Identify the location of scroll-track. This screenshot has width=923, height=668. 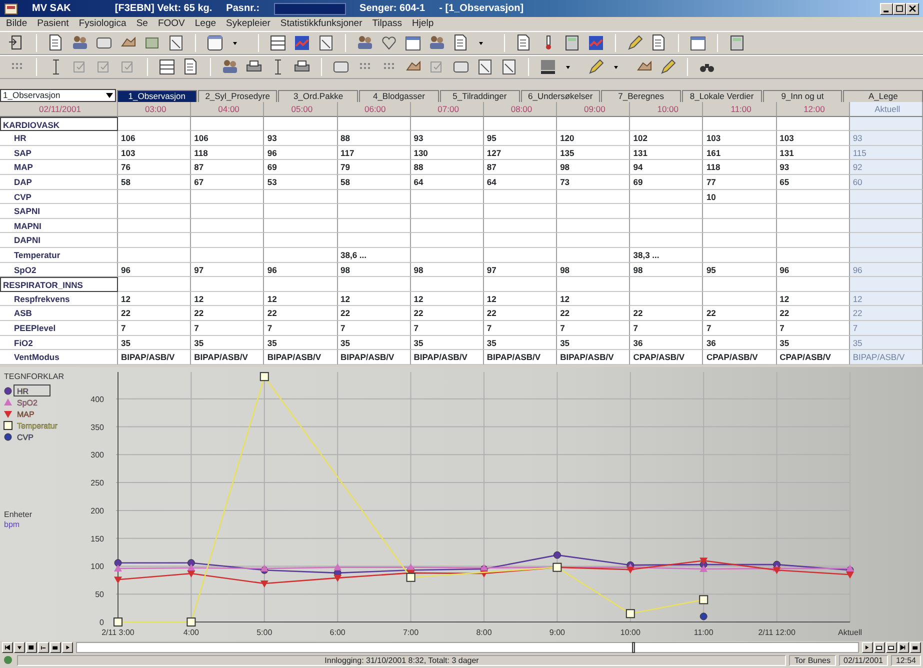
(467, 648).